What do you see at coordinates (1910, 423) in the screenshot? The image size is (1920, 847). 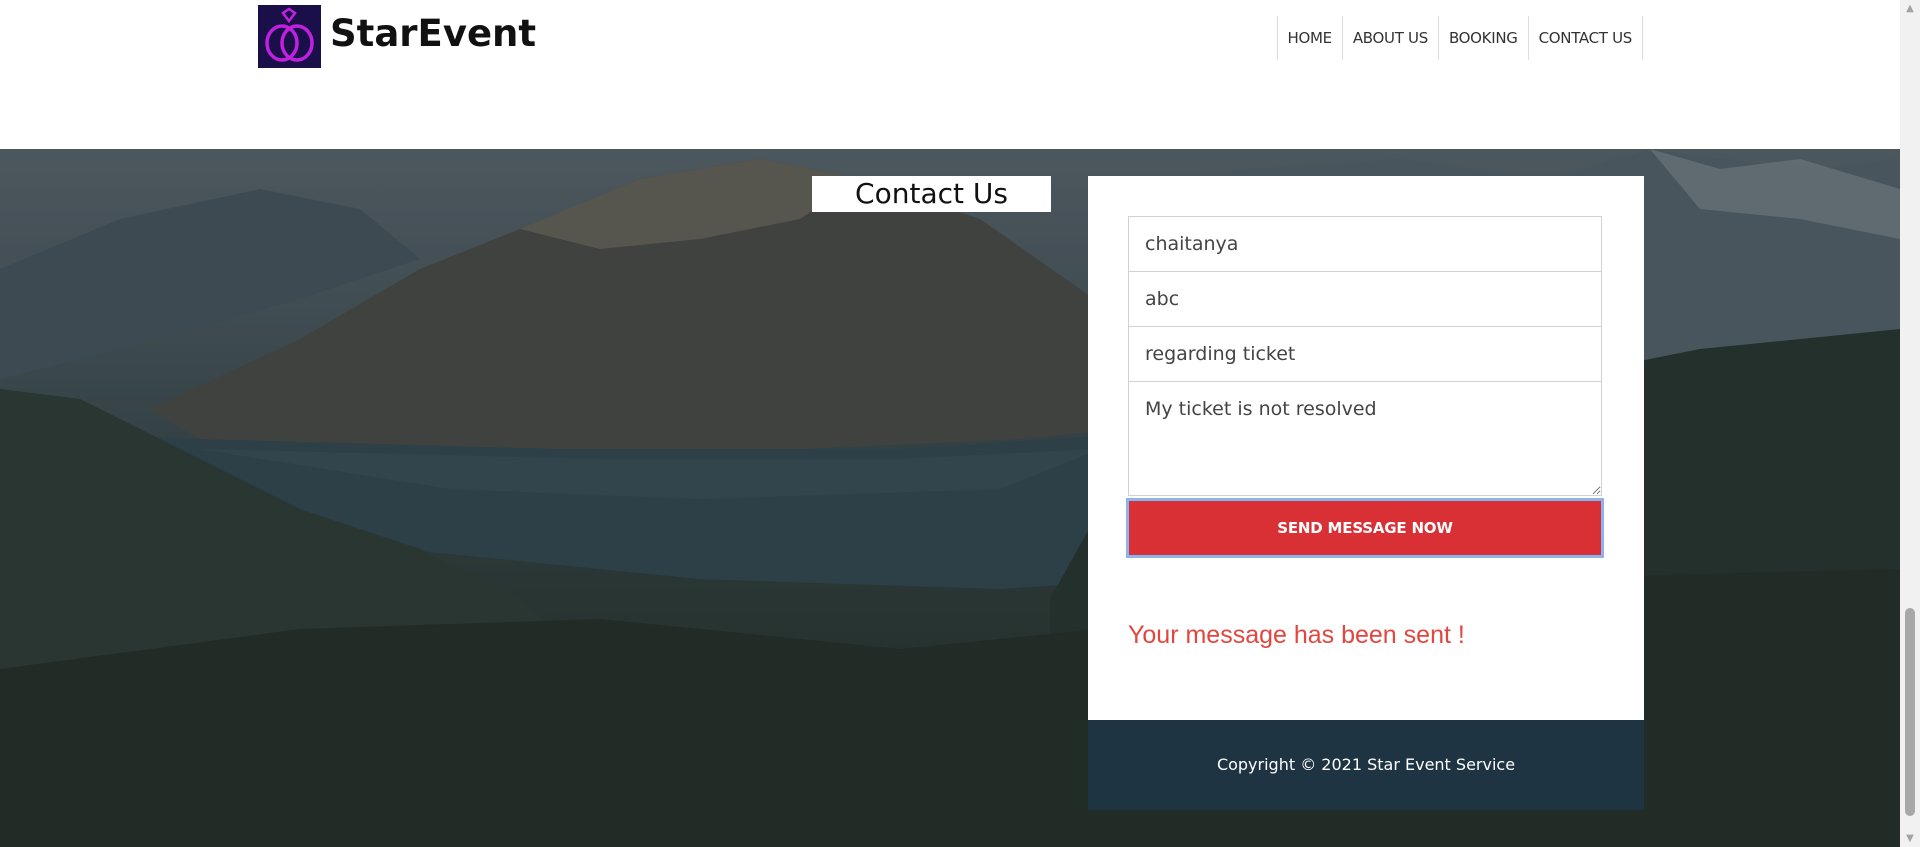 I see `page-scrollbar: ▲ ▼` at bounding box center [1910, 423].